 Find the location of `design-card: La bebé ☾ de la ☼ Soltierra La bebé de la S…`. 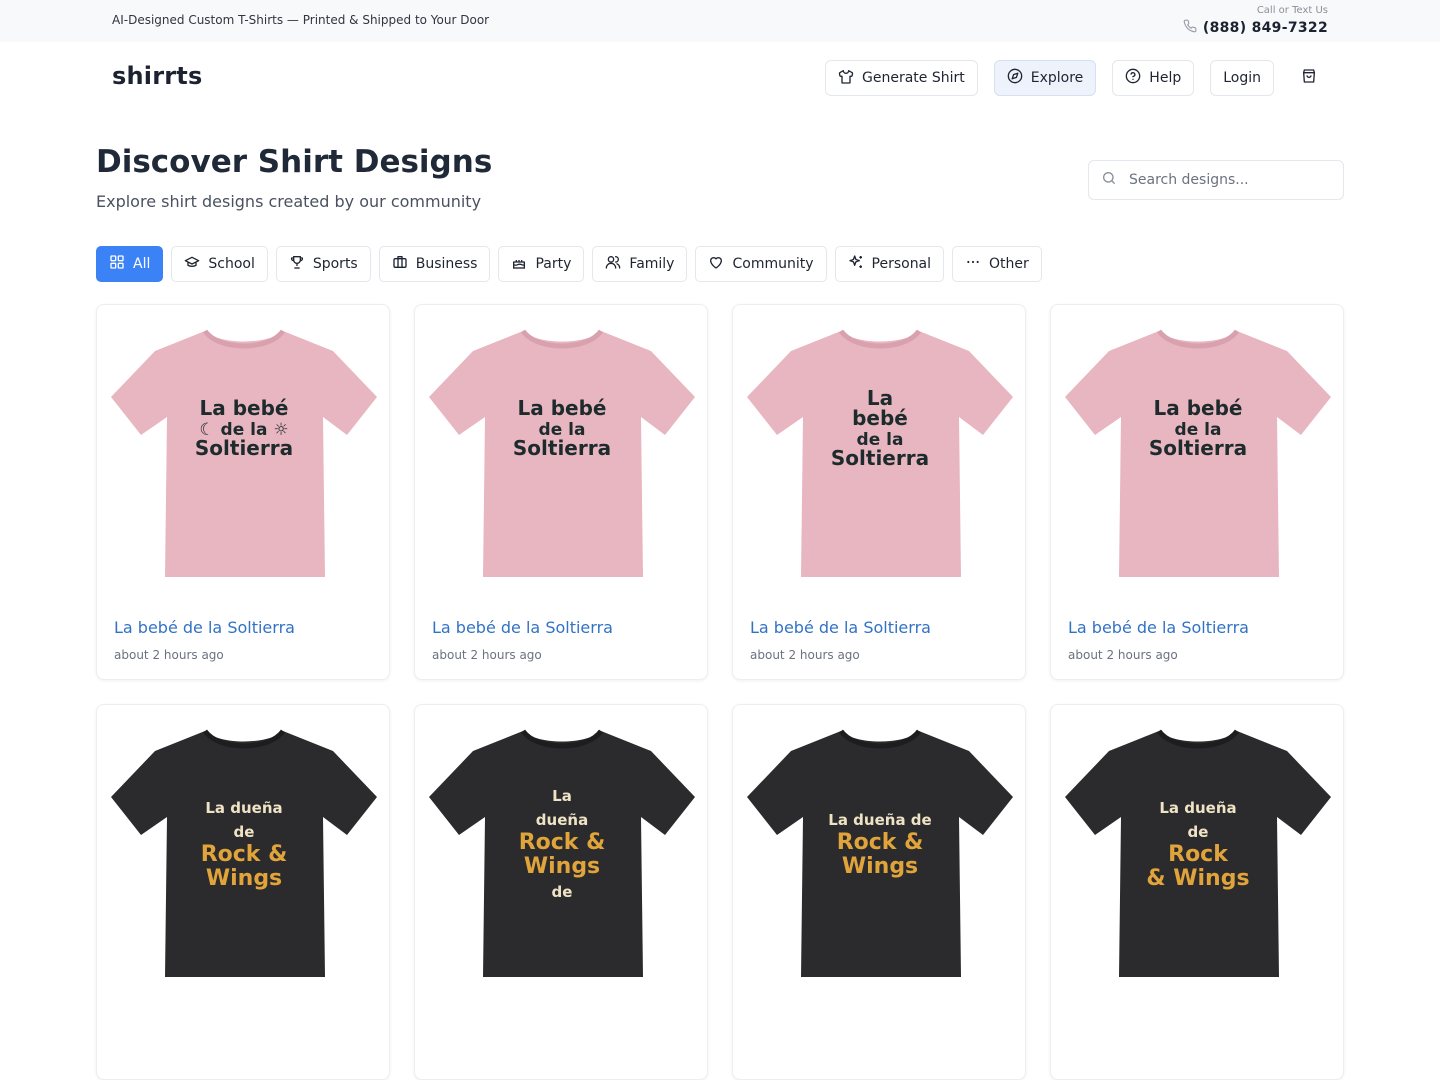

design-card: La bebé ☾ de la ☼ Soltierra La bebé de la S… is located at coordinates (243, 492).